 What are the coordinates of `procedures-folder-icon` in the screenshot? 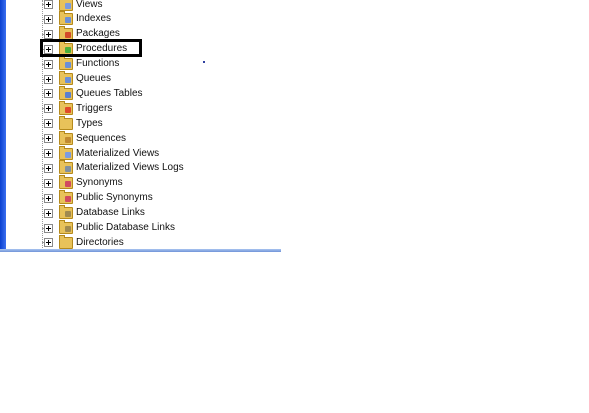 It's located at (66, 48).